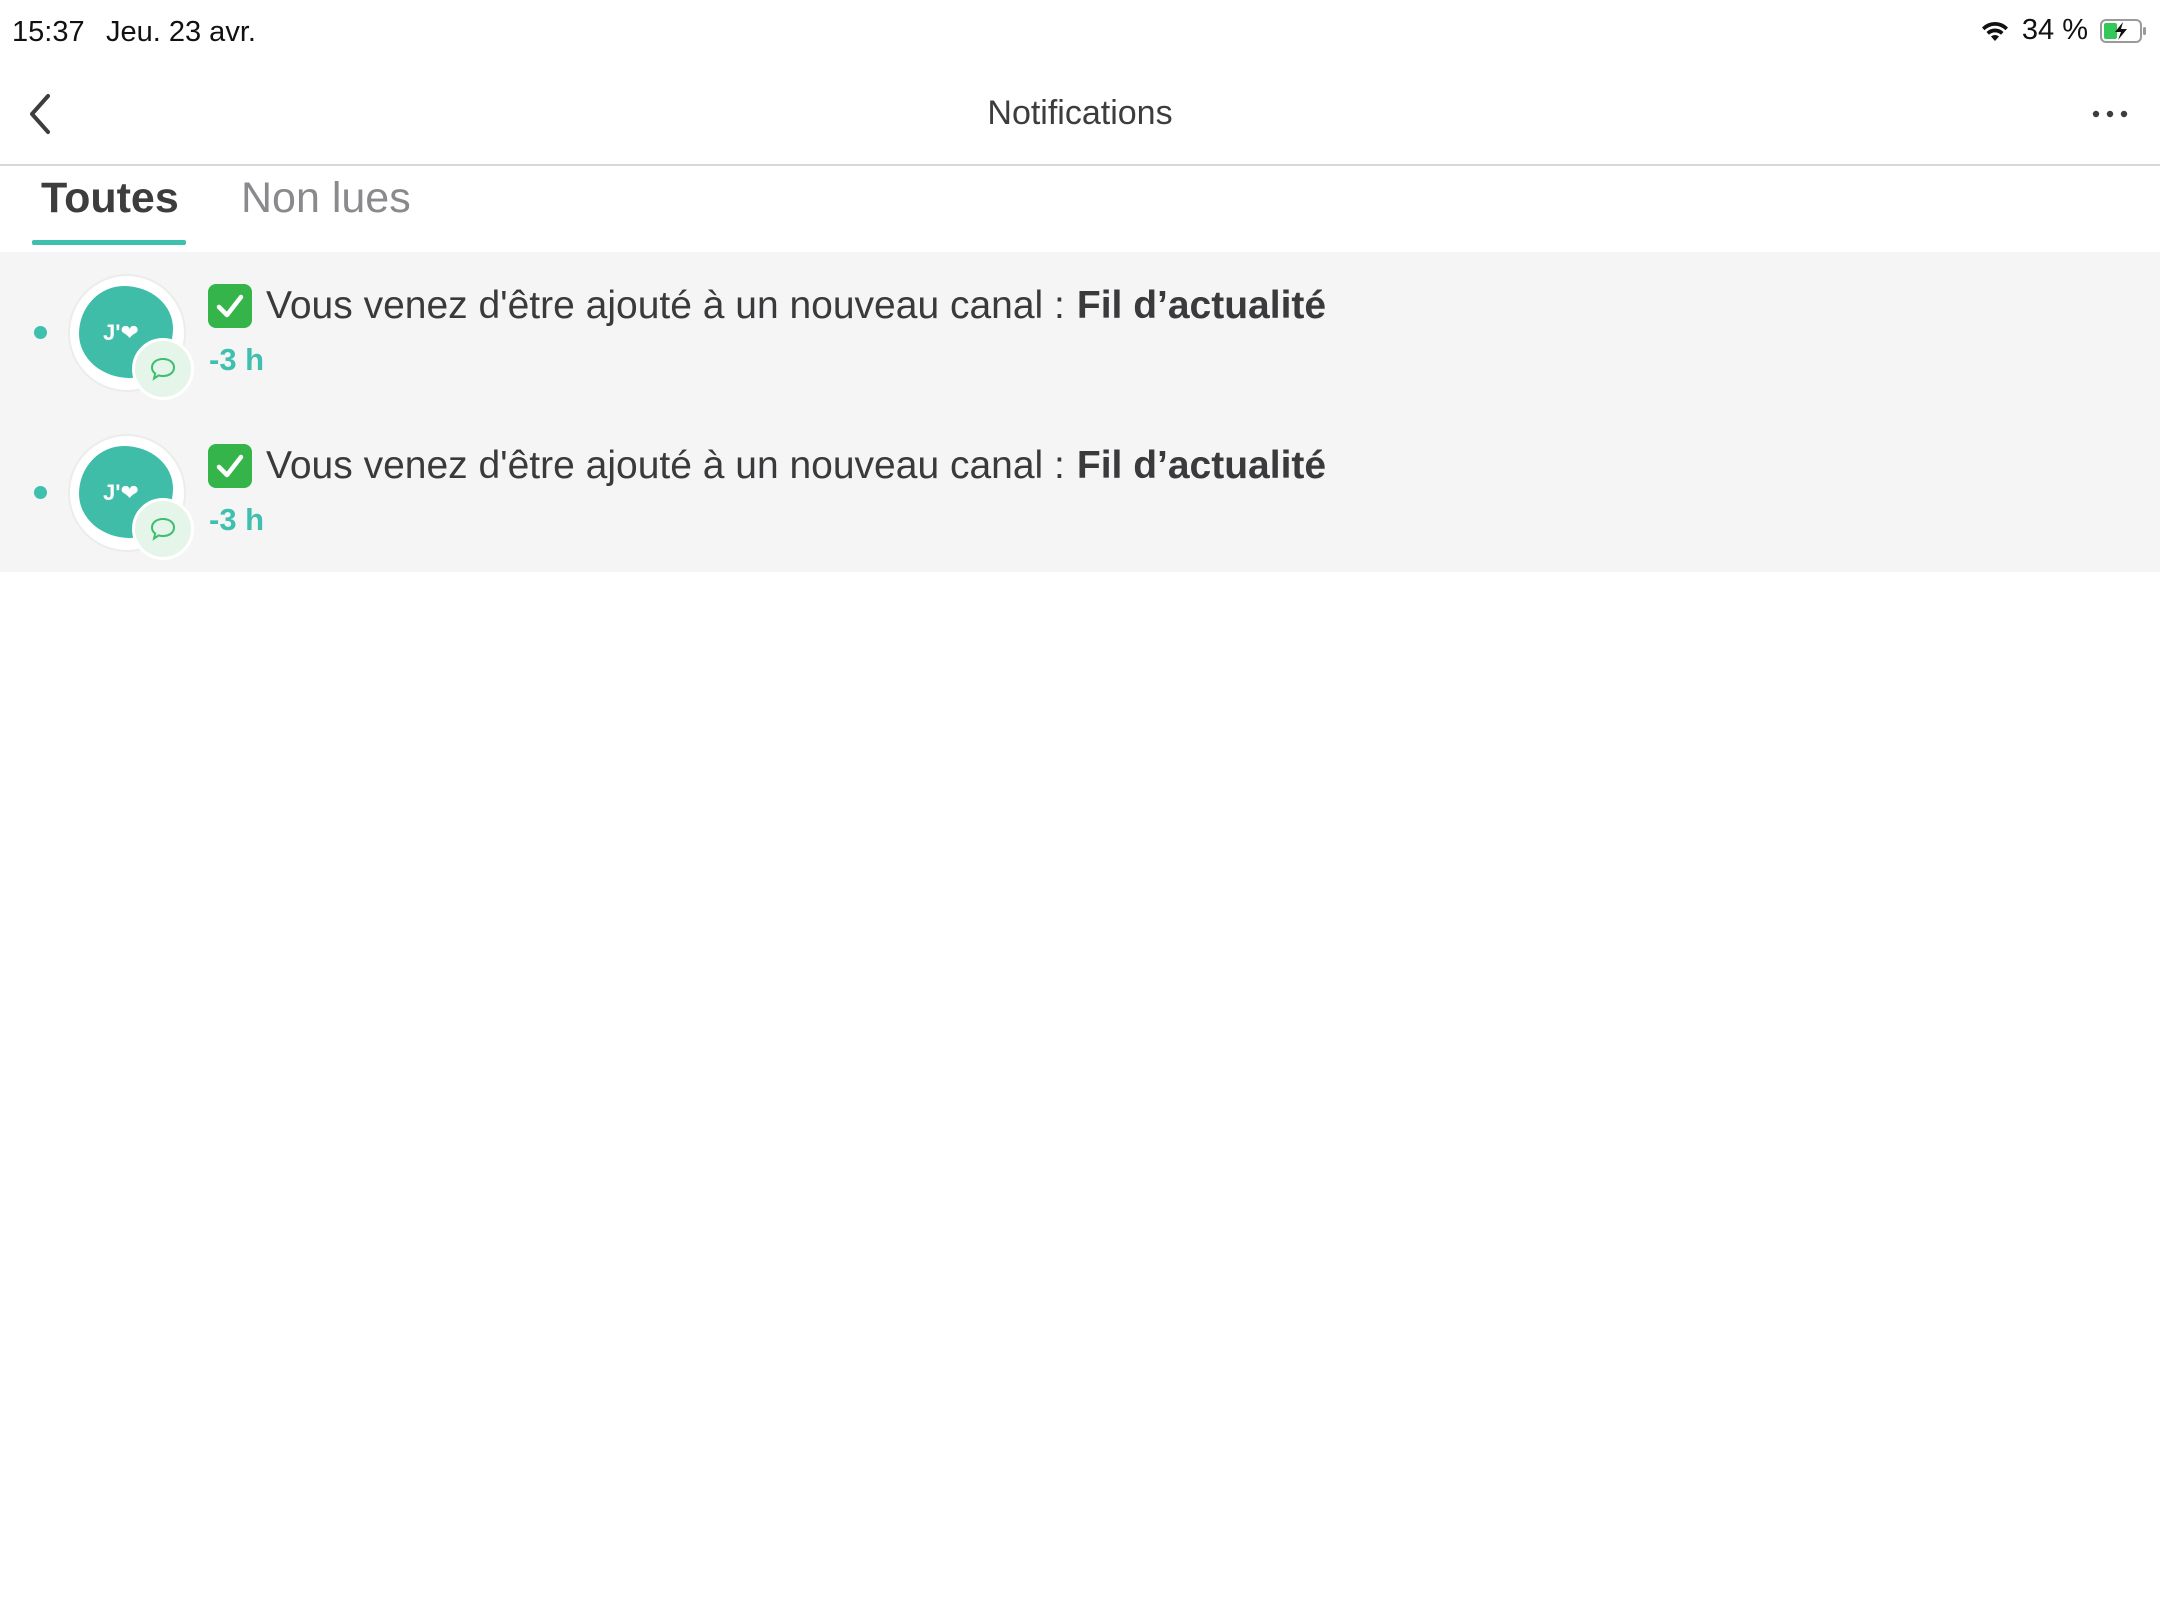  I want to click on battery-charging-icon, so click(2123, 30).